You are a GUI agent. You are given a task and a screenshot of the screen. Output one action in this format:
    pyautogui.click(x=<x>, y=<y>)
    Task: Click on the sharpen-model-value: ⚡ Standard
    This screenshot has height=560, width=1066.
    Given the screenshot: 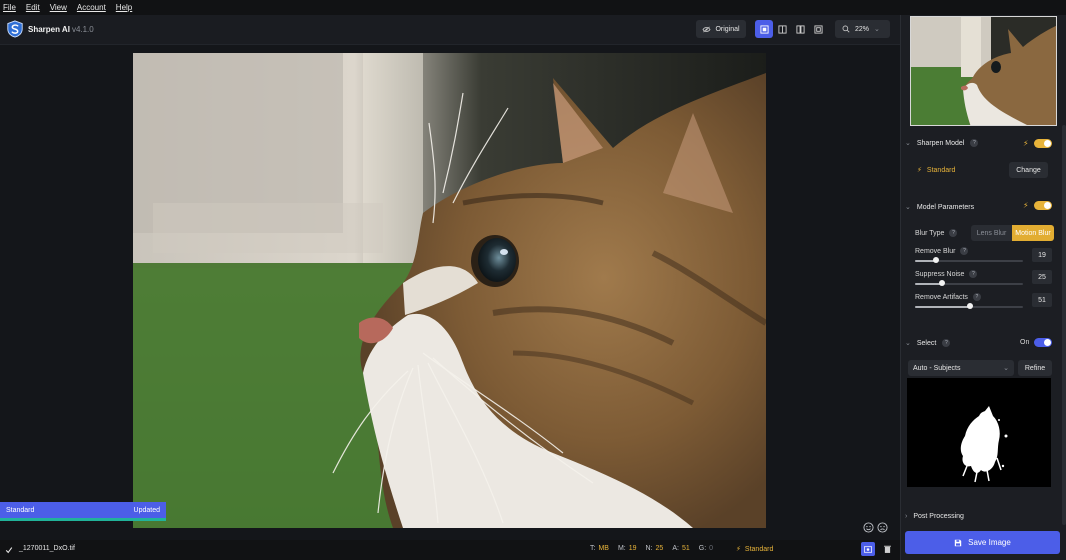 What is the action you would take?
    pyautogui.click(x=936, y=170)
    